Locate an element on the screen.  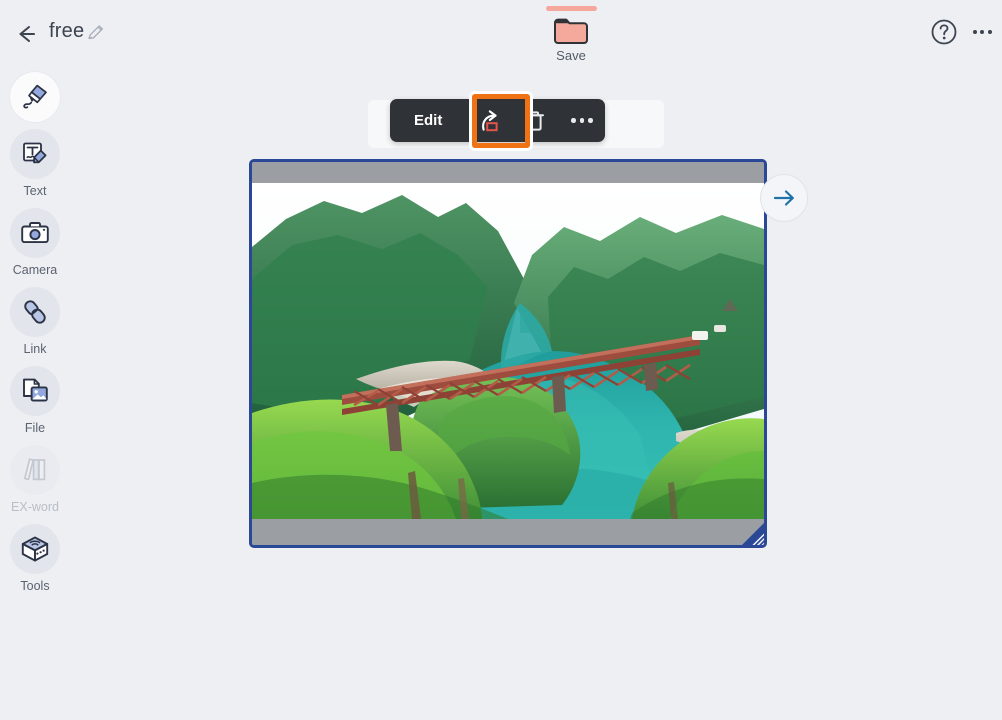
arrow-right-icon is located at coordinates (783, 198).